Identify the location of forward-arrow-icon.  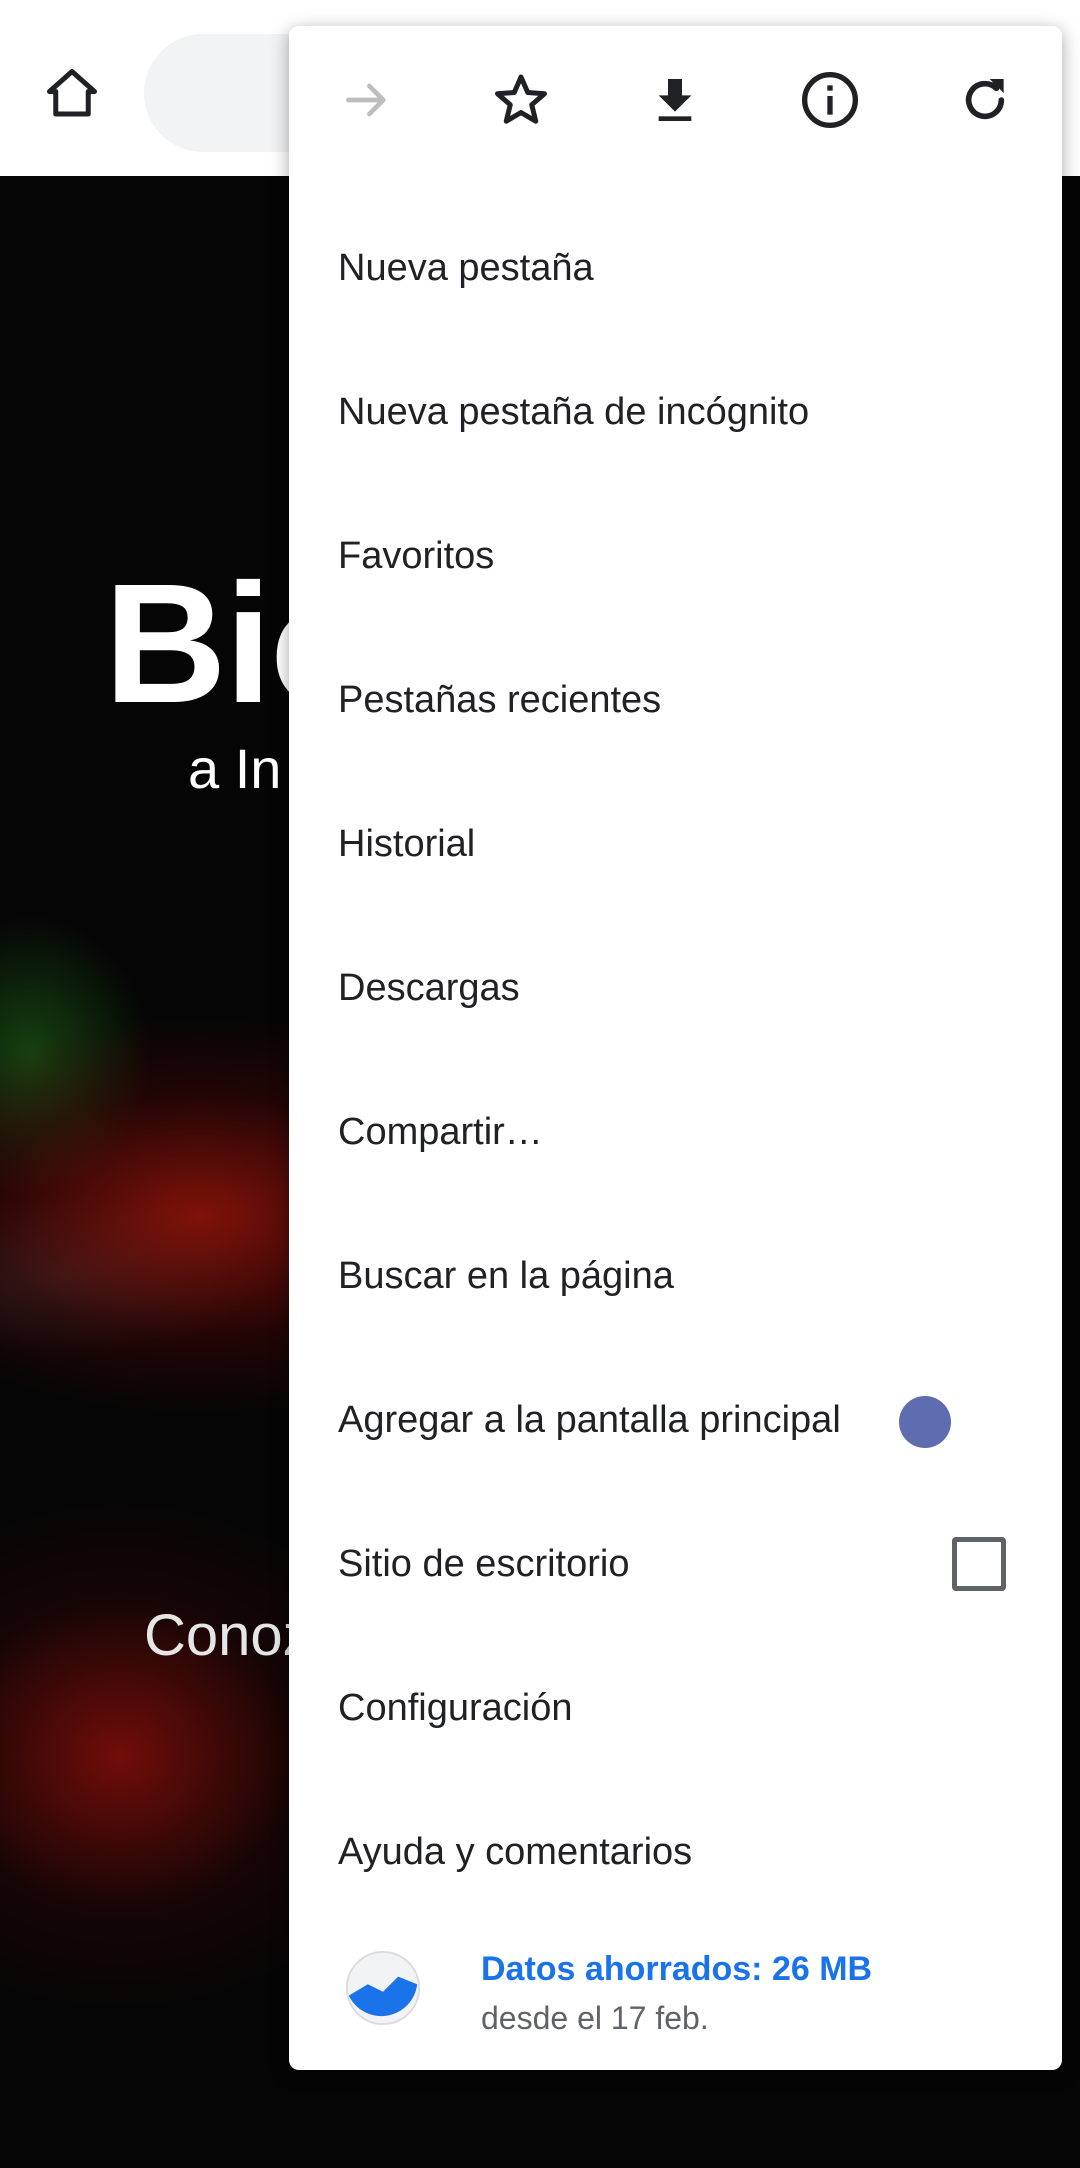
(366, 100).